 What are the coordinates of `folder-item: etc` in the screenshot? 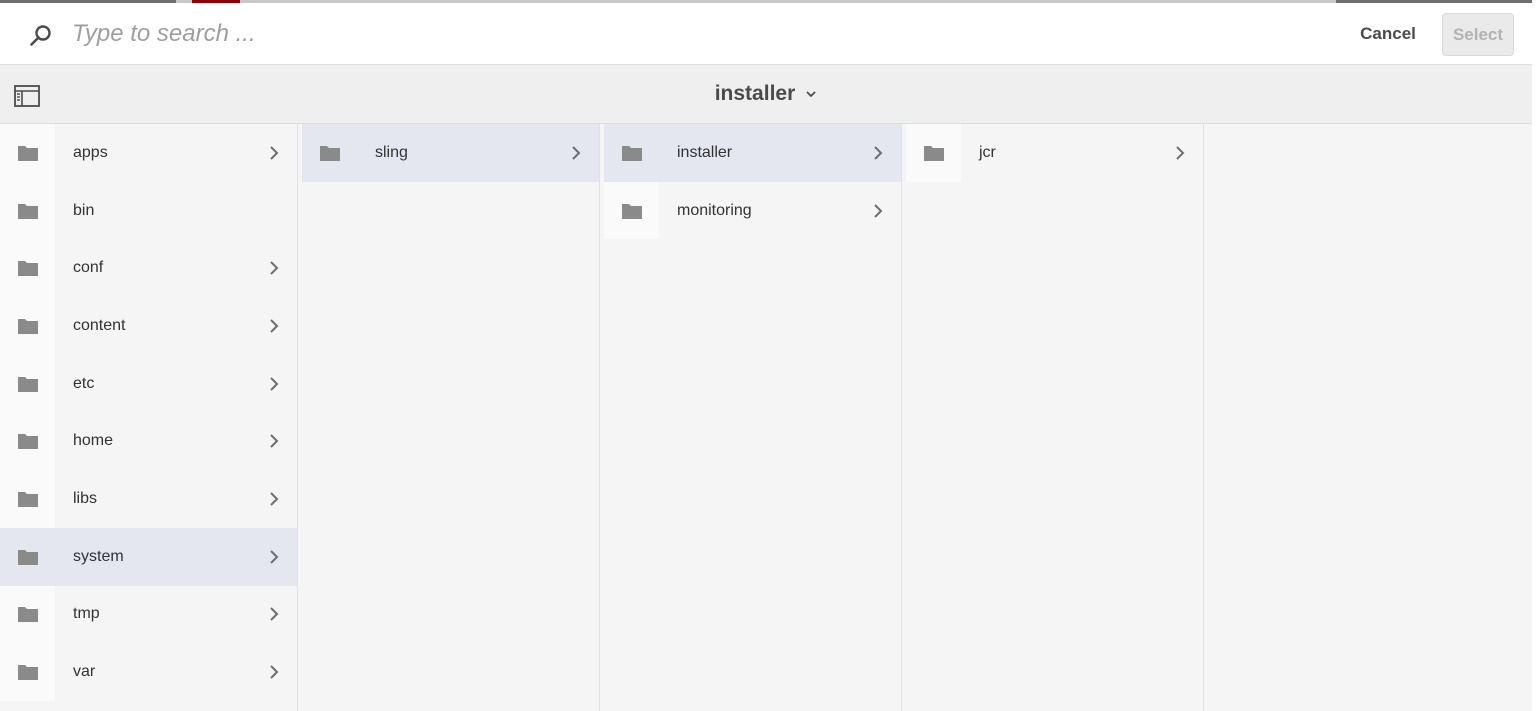 It's located at (148, 383).